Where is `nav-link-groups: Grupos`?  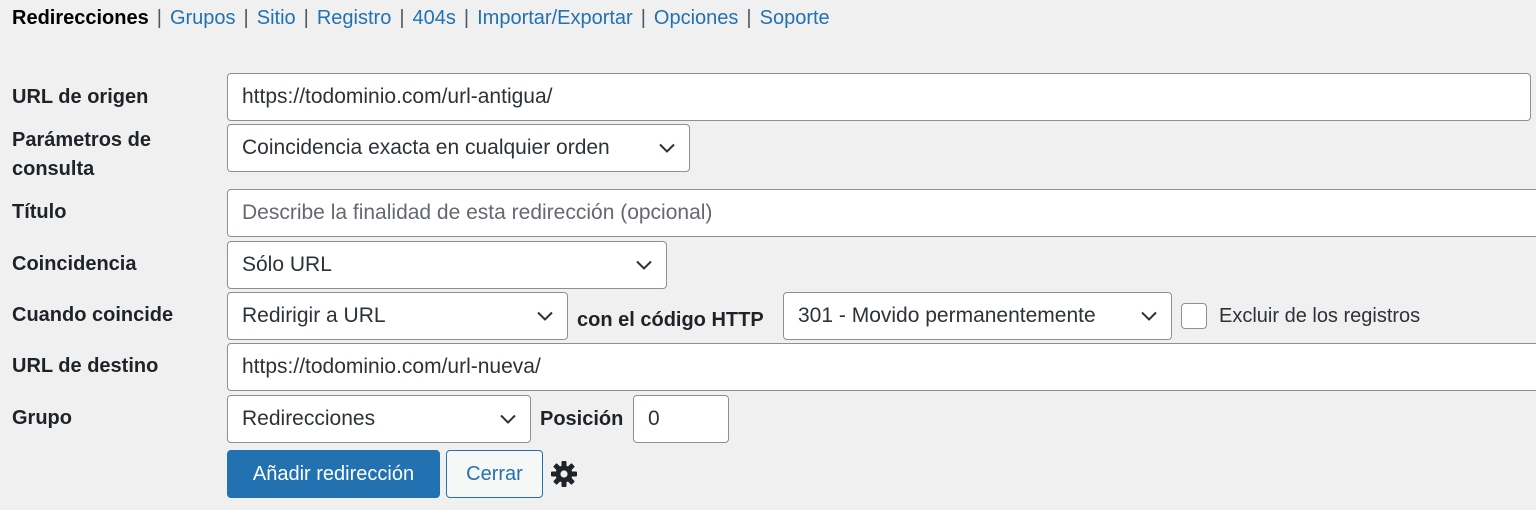
nav-link-groups: Grupos is located at coordinates (203, 18).